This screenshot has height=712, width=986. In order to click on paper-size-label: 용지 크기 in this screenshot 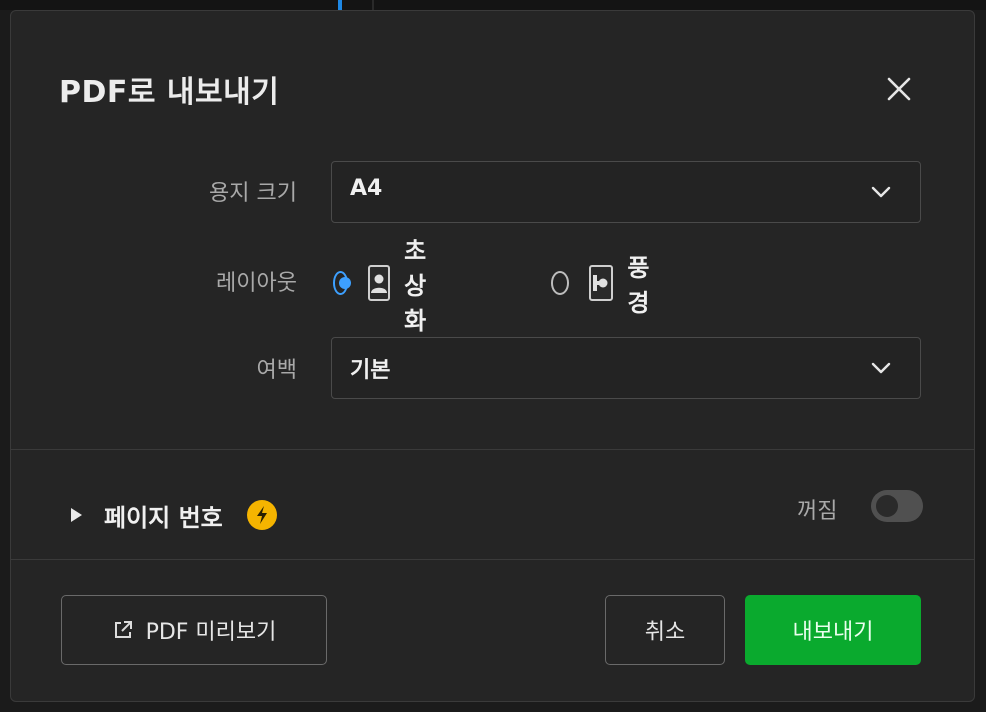, I will do `click(253, 193)`.